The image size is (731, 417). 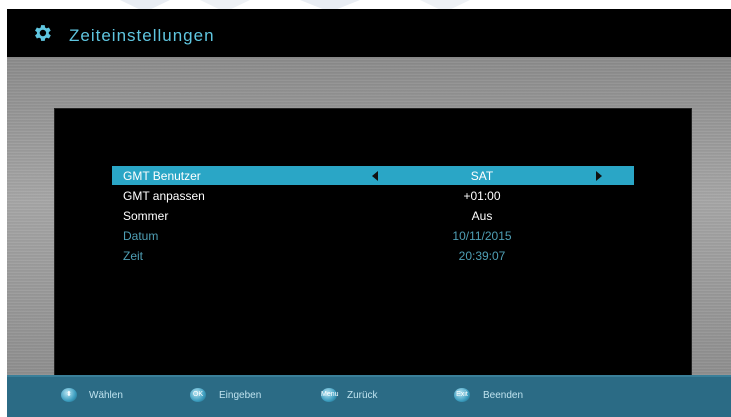 What do you see at coordinates (482, 216) in the screenshot?
I see `setting-value: Aus` at bounding box center [482, 216].